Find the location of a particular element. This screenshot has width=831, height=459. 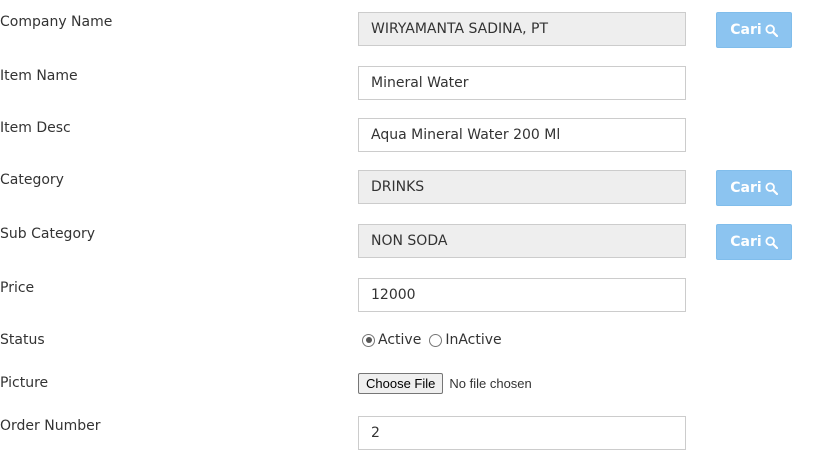

status-option-active-label: Active is located at coordinates (400, 340).